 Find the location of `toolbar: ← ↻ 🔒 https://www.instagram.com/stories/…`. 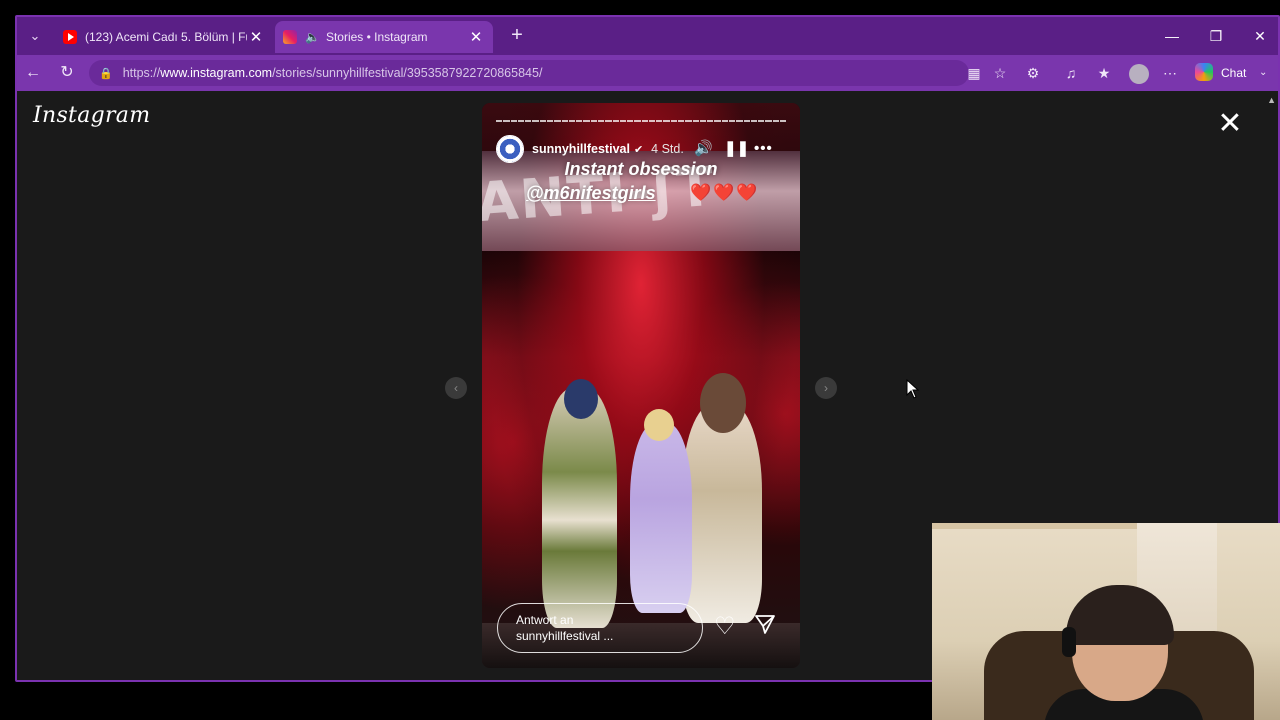

toolbar: ← ↻ 🔒 https://www.instagram.com/stories/… is located at coordinates (647, 73).